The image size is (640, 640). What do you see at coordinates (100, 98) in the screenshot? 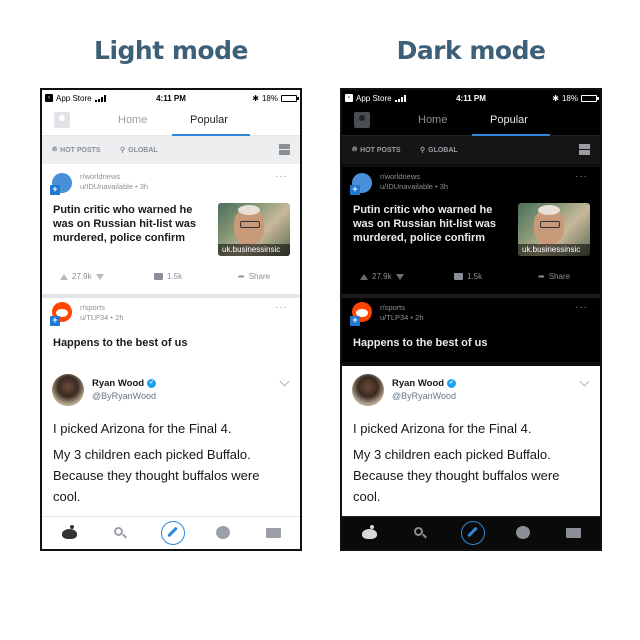
I see `signal-icon` at bounding box center [100, 98].